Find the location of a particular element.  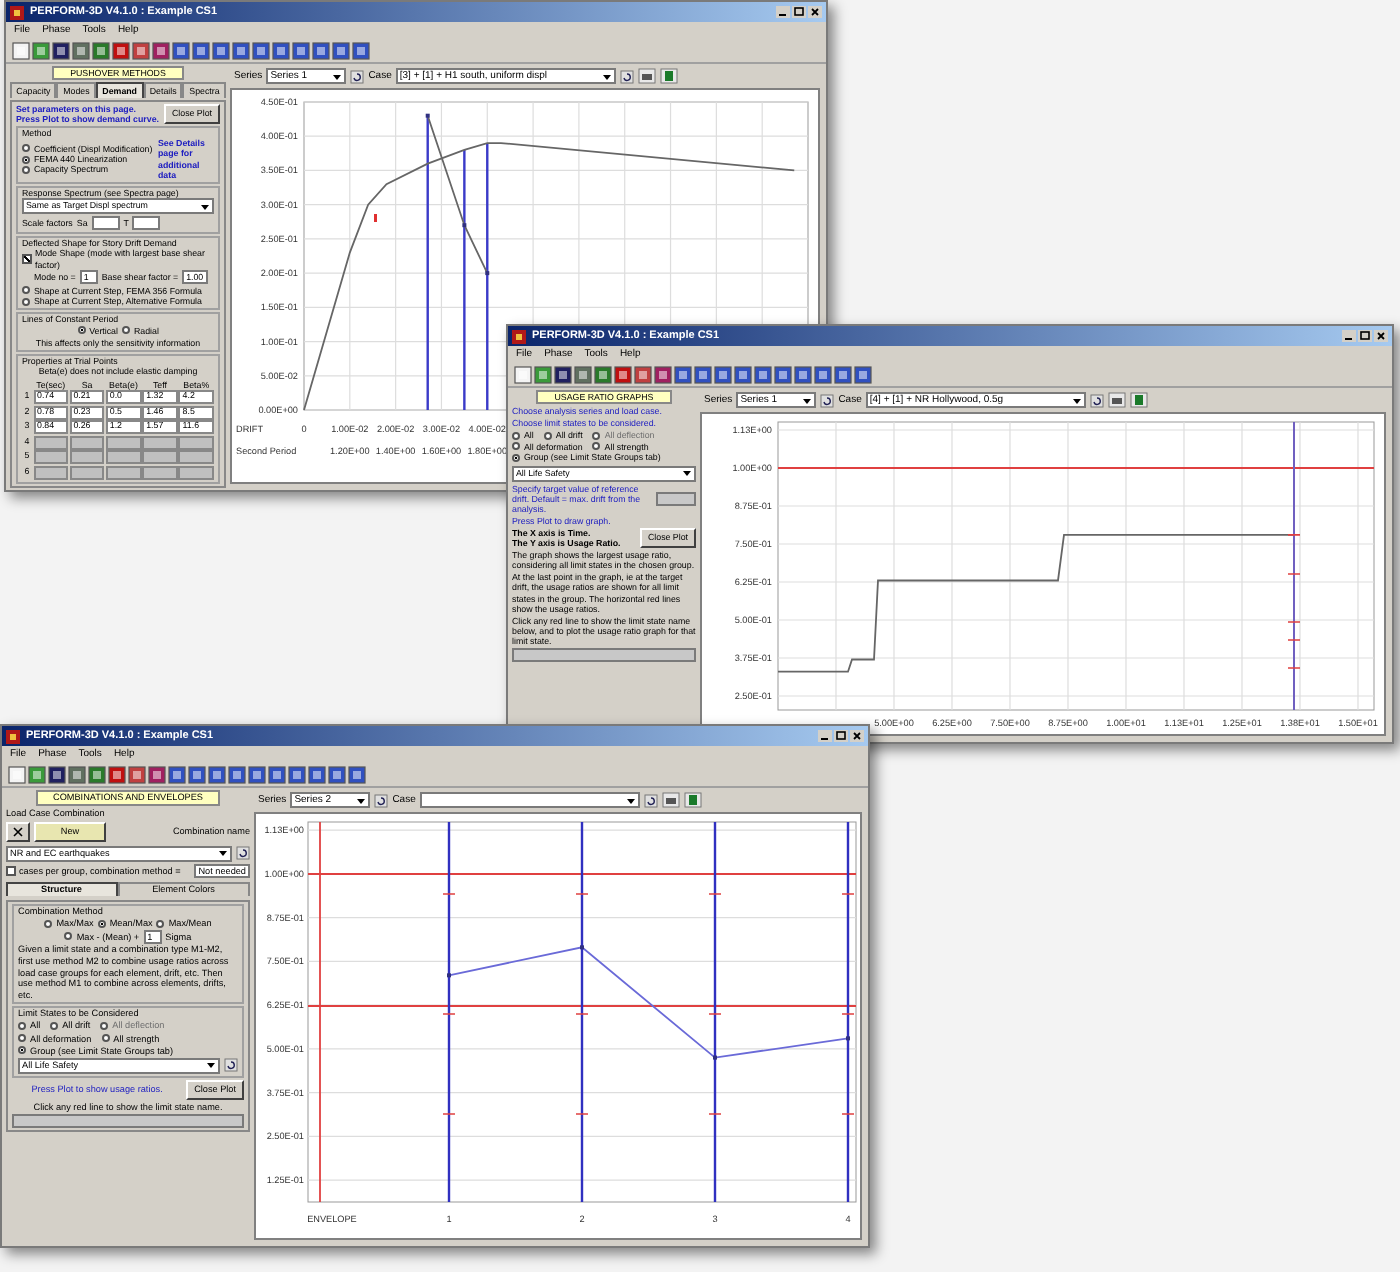

case-dropdown is located at coordinates (529, 800).